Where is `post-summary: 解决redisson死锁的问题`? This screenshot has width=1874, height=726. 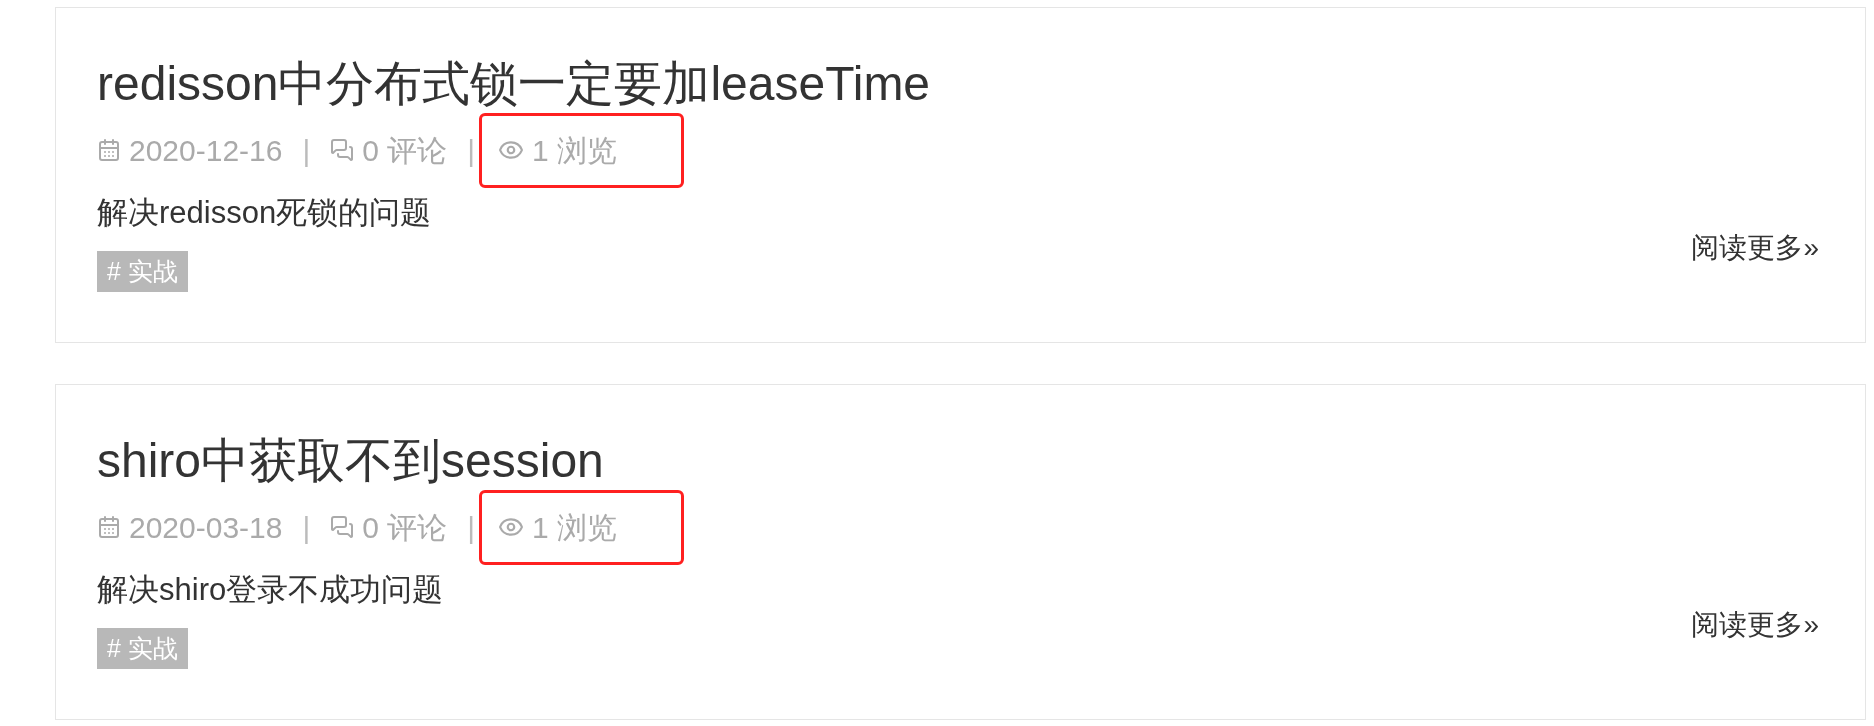
post-summary: 解决redisson死锁的问题 is located at coordinates (265, 213).